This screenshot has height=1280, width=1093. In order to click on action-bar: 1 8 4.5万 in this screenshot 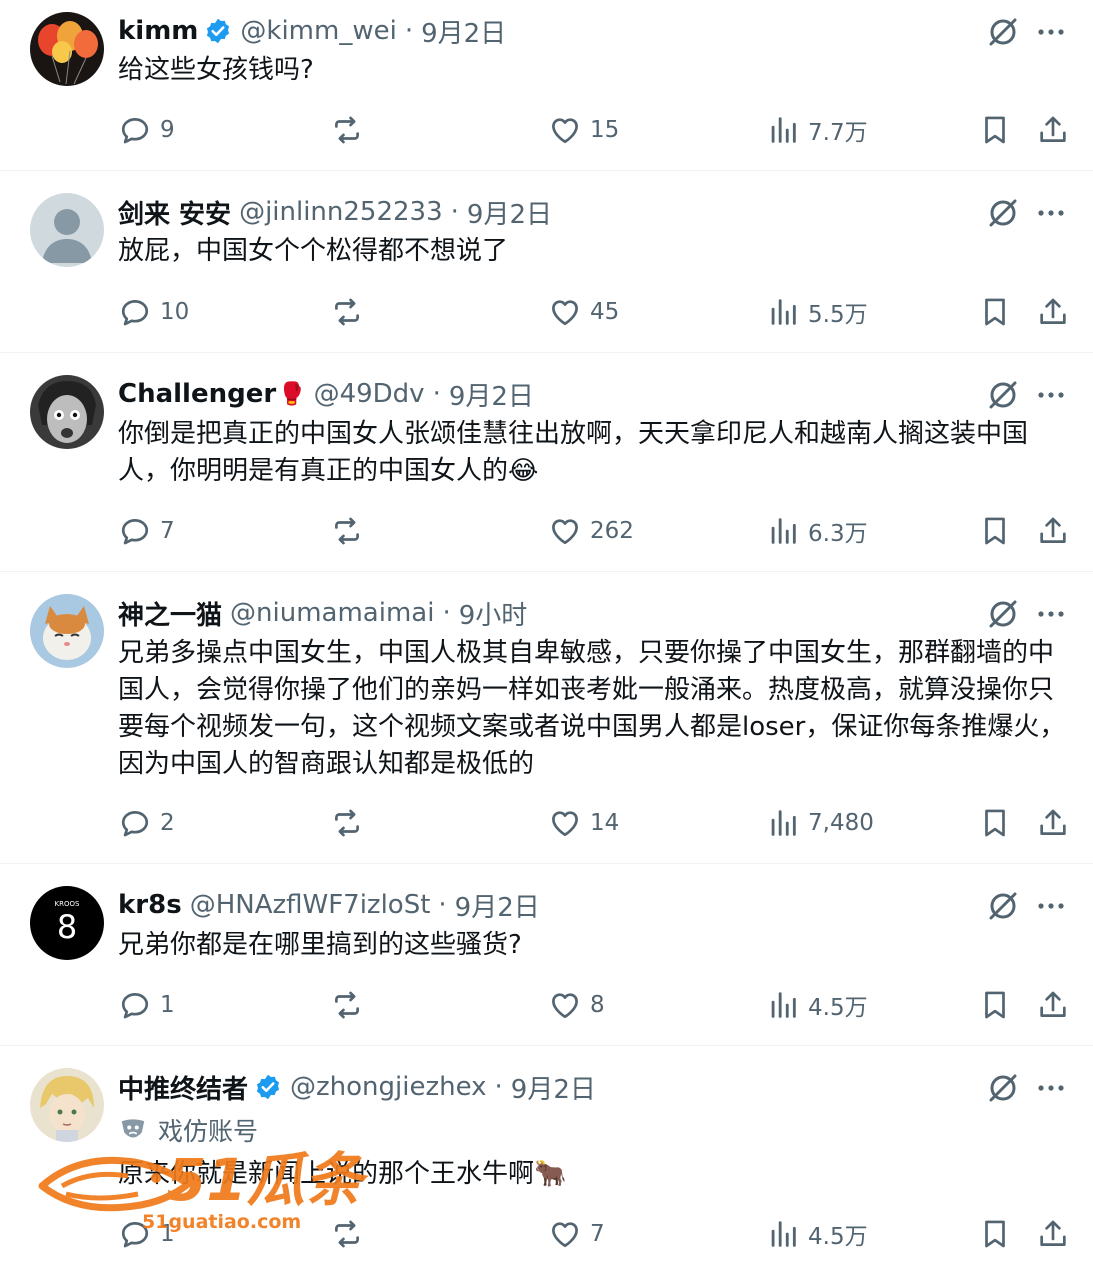, I will do `click(593, 1005)`.